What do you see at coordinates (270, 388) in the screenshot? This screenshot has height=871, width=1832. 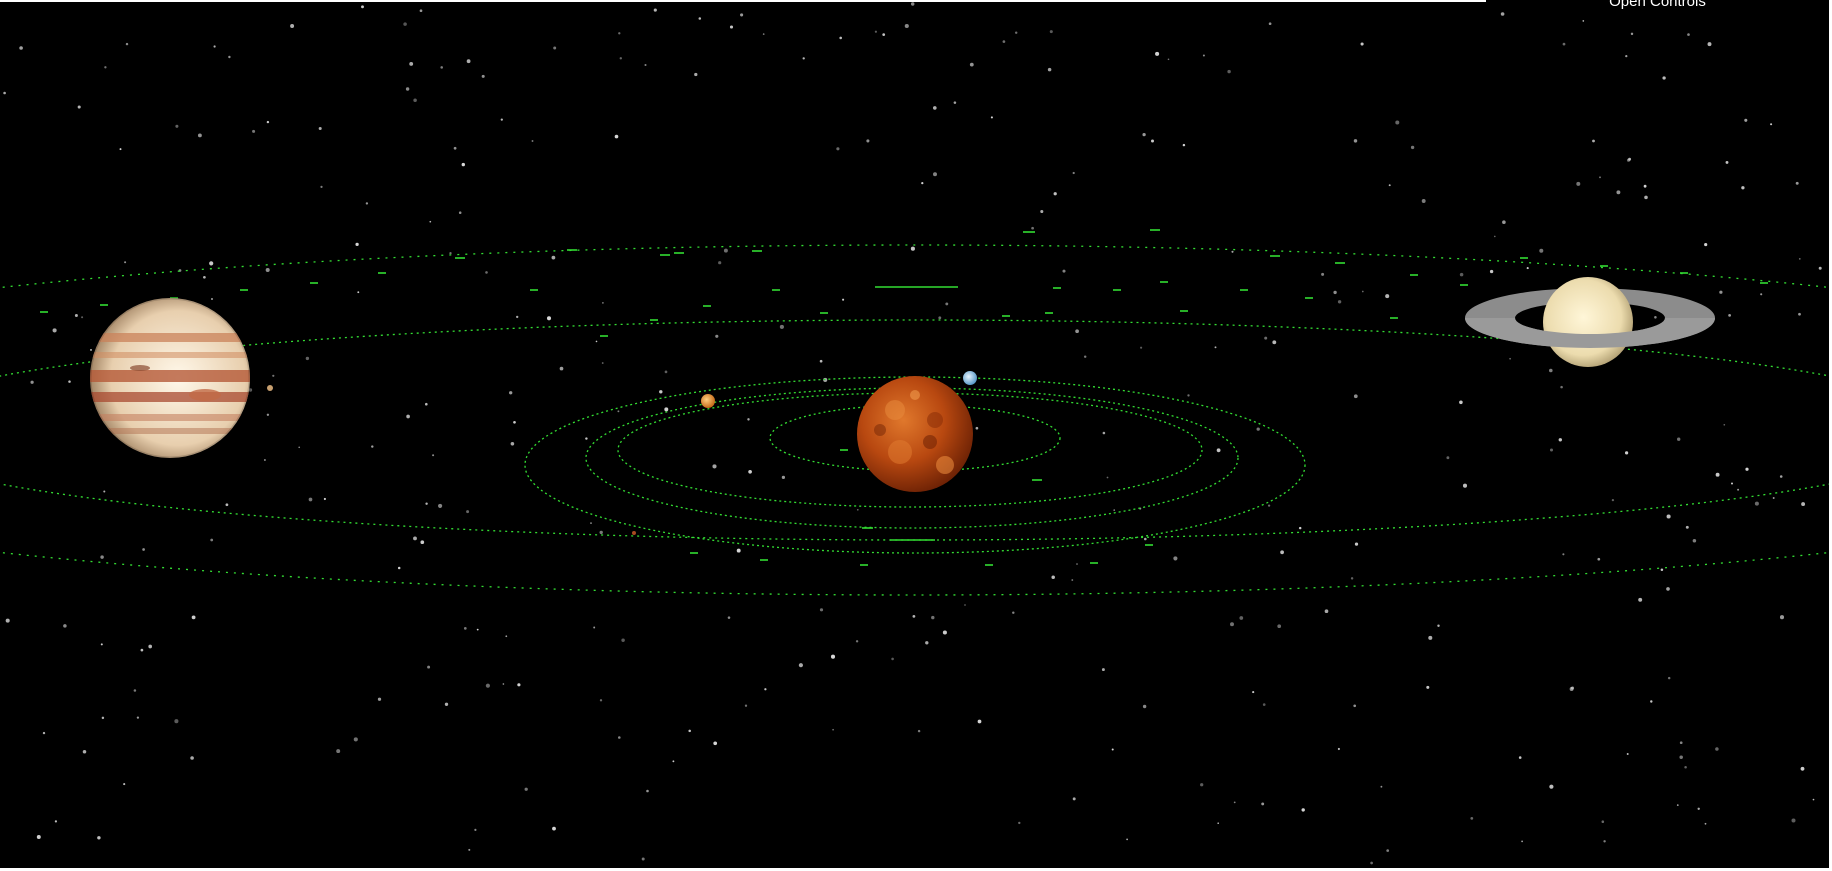 I see `jupiter-moon-icon` at bounding box center [270, 388].